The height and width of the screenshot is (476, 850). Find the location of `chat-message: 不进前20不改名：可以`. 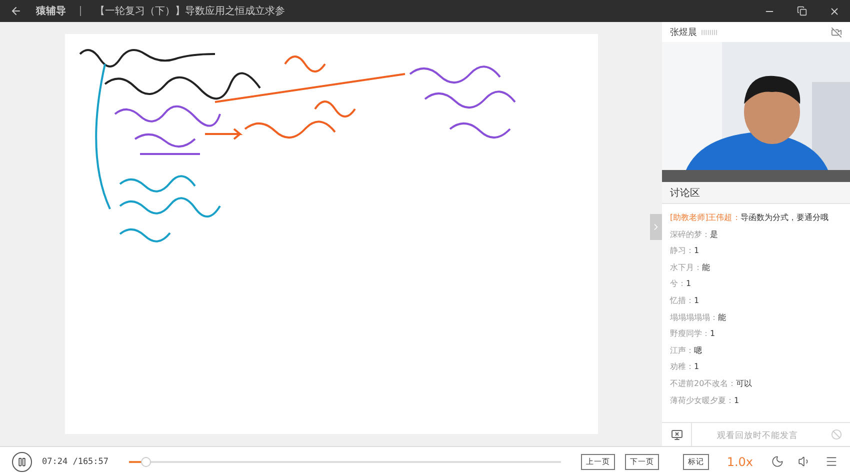

chat-message: 不进前20不改名：可以 is located at coordinates (711, 384).